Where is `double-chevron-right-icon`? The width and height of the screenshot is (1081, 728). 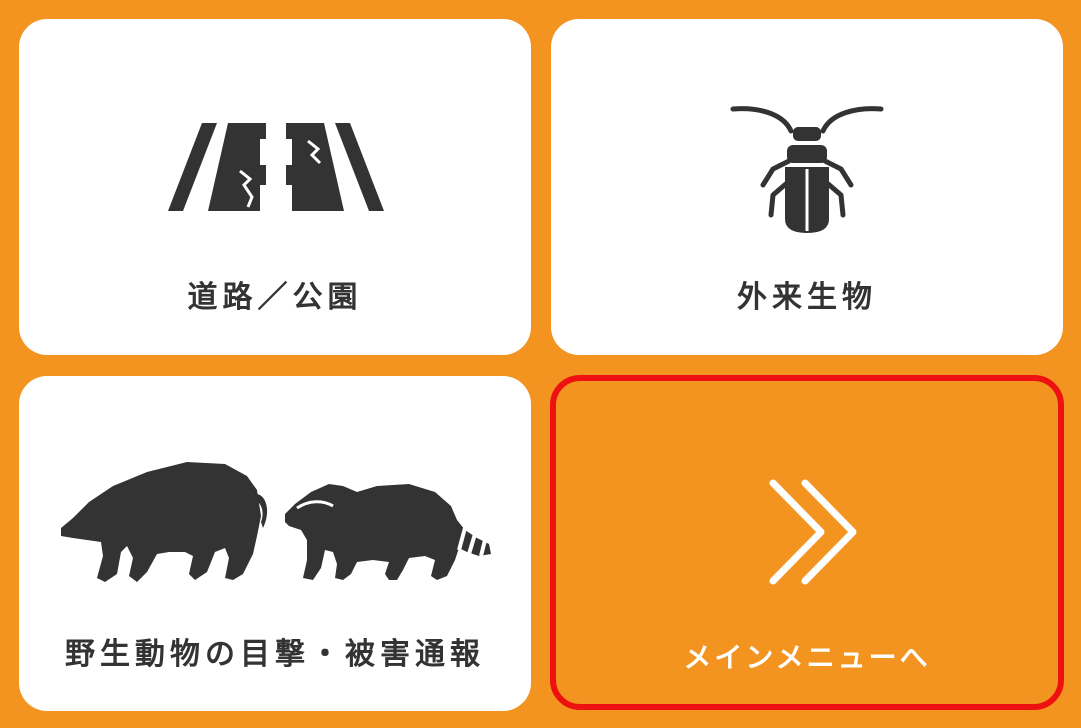
double-chevron-right-icon is located at coordinates (813, 532).